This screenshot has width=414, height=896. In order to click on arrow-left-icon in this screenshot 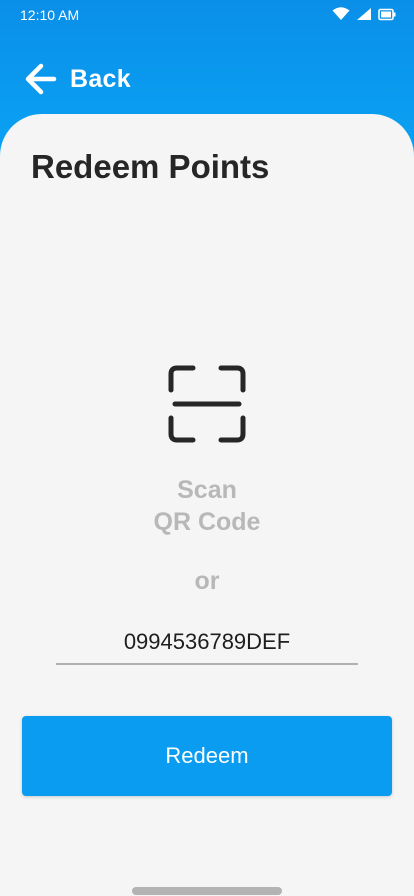, I will do `click(41, 79)`.